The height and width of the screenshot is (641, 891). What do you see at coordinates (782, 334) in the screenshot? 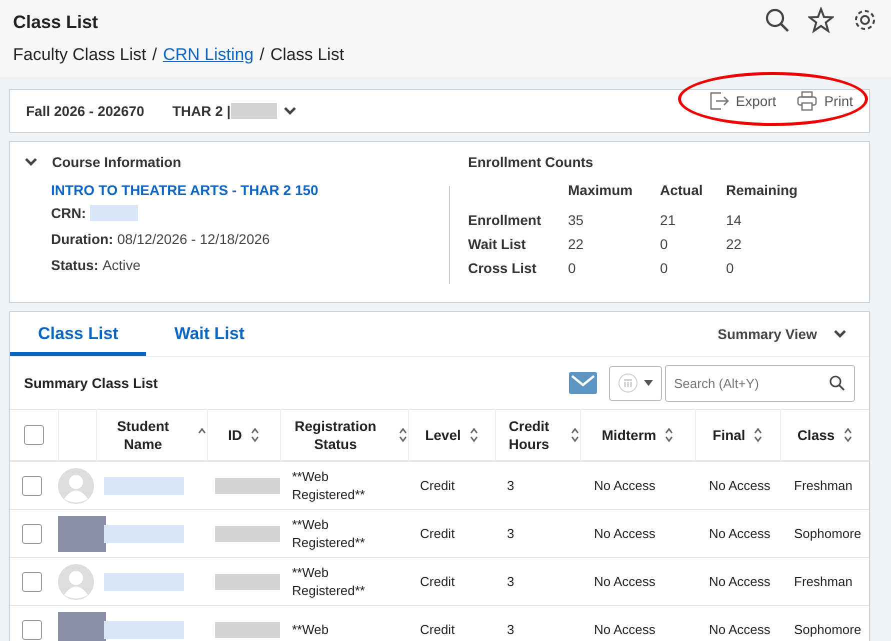
I see `view-dropdown: Summary View` at bounding box center [782, 334].